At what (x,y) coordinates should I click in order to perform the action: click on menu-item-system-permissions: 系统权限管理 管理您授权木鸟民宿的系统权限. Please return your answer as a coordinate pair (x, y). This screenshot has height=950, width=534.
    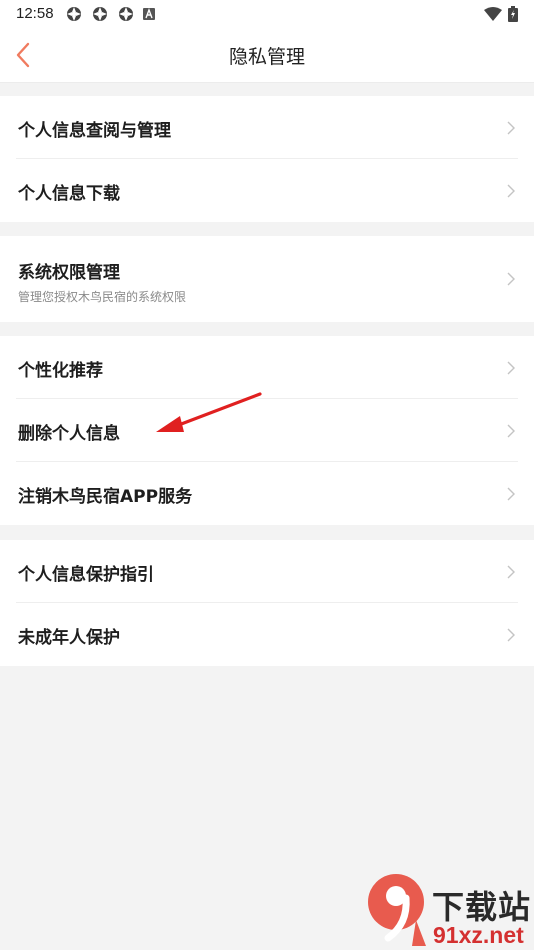
    Looking at the image, I should click on (267, 279).